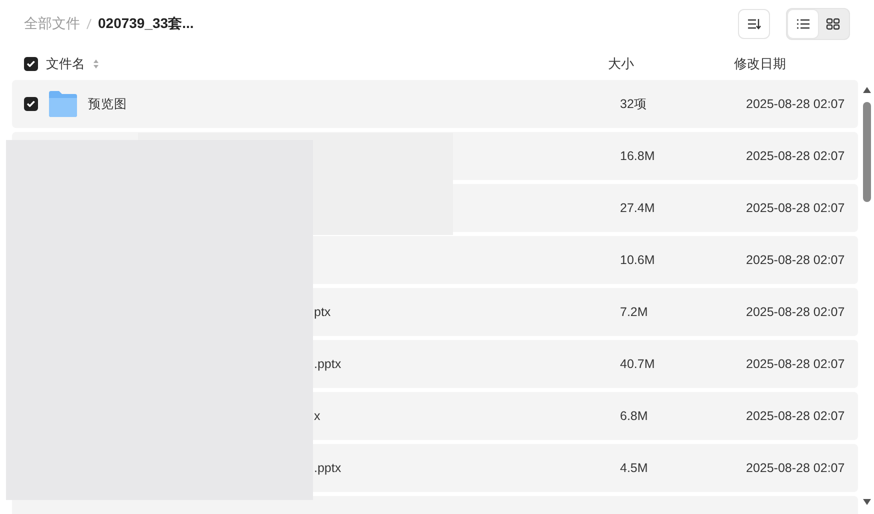  Describe the element at coordinates (804, 64) in the screenshot. I see `column-header: 修改日期` at that location.